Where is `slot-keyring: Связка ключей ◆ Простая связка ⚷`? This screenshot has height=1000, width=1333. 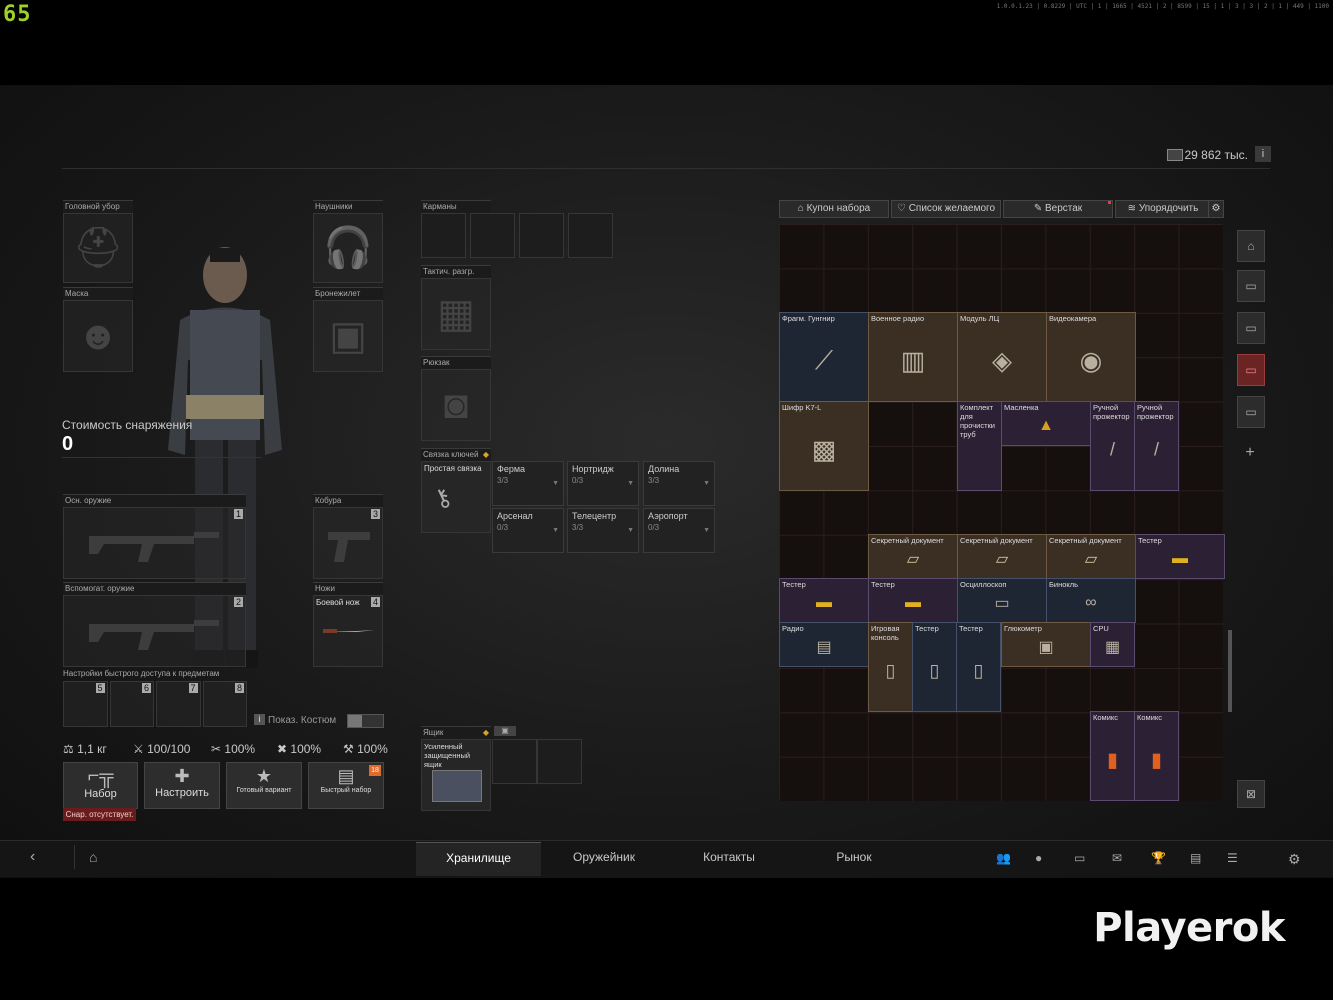 slot-keyring: Связка ключей ◆ Простая связка ⚷ is located at coordinates (456, 490).